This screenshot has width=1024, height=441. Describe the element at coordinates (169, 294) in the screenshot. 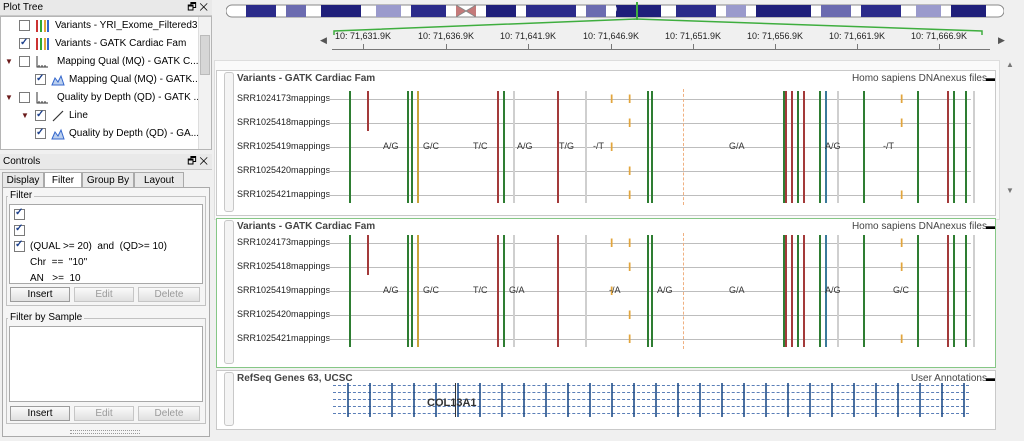

I see `filter-delete-button: Delete` at that location.